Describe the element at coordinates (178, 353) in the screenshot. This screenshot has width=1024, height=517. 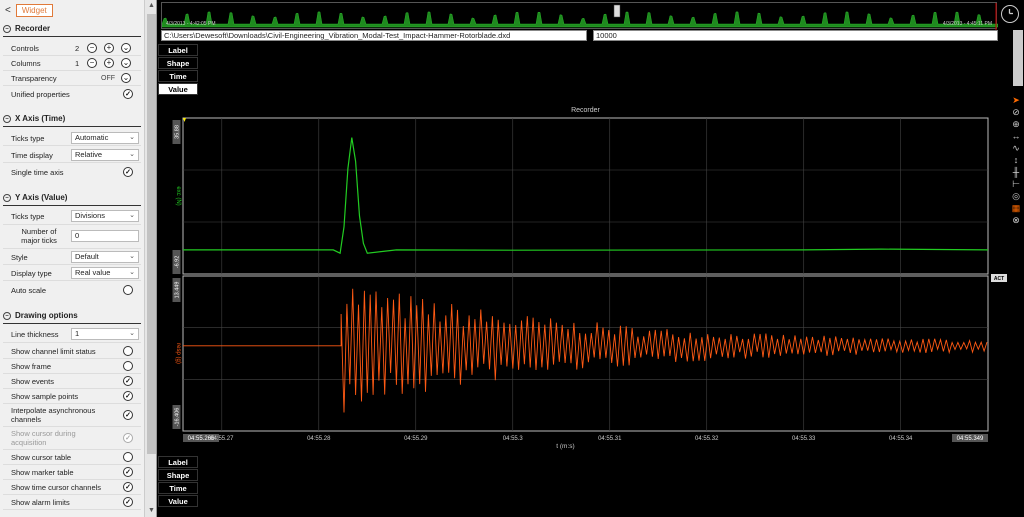
I see `resp-series-label: resp (g)` at that location.